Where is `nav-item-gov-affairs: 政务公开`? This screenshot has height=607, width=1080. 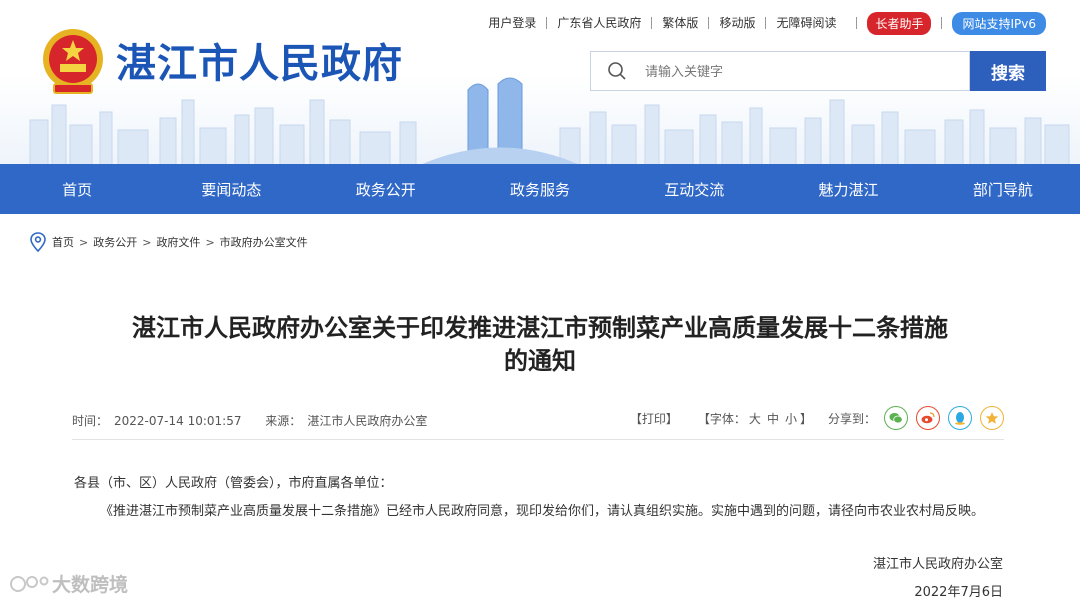
nav-item-gov-affairs: 政务公开 is located at coordinates (386, 189).